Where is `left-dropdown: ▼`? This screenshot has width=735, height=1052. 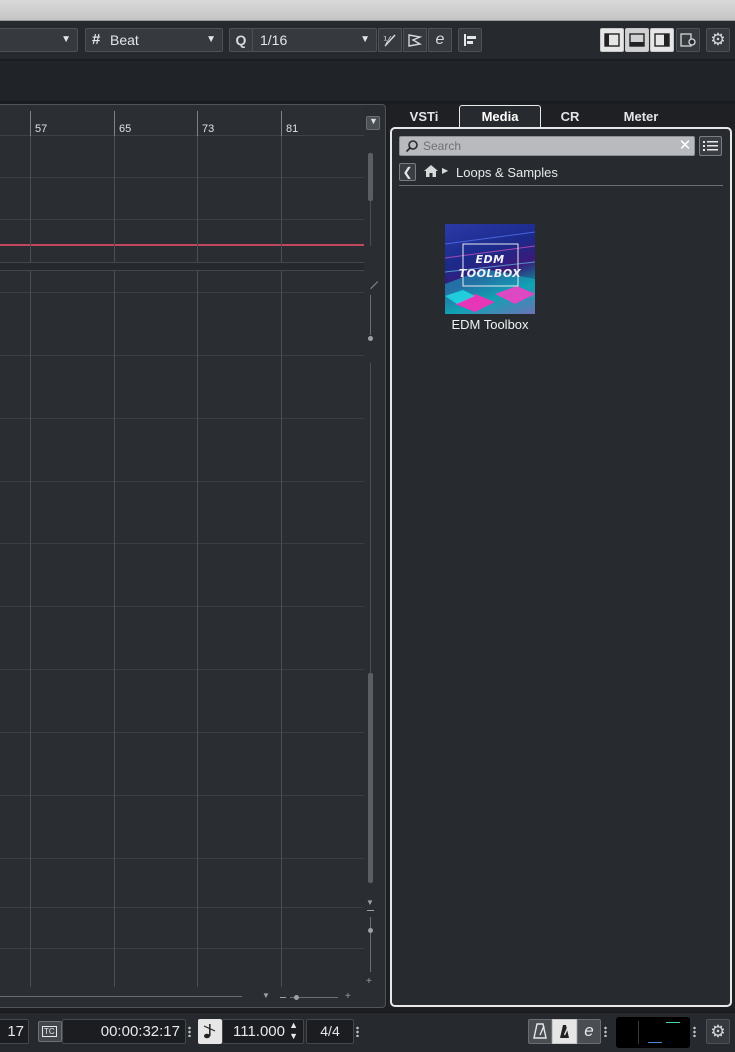
left-dropdown: ▼ is located at coordinates (39, 40).